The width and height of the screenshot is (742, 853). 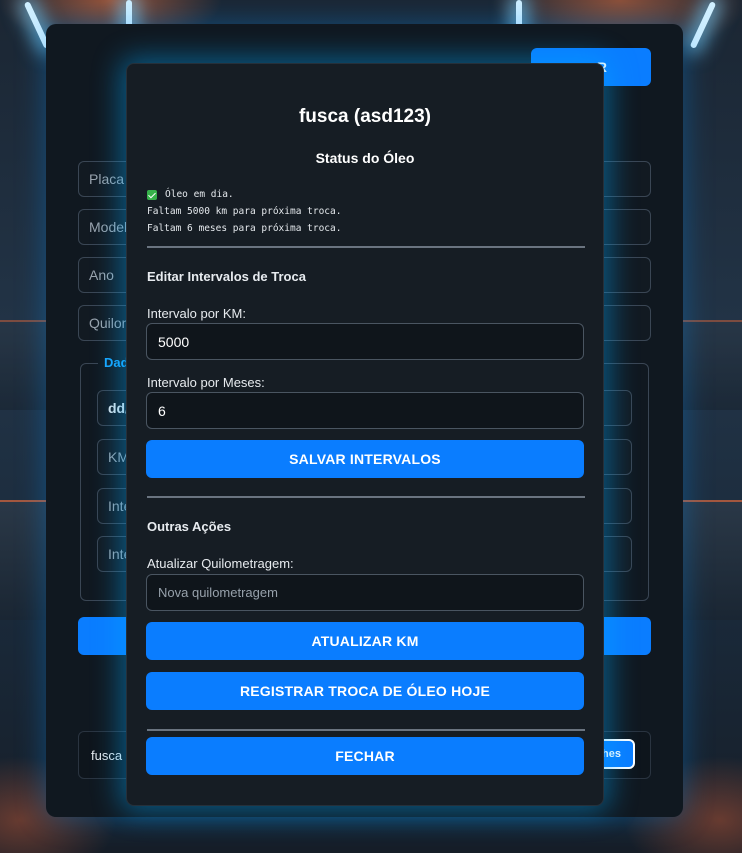 I want to click on update-km-button: ATUALIZAR KM, so click(x=365, y=641).